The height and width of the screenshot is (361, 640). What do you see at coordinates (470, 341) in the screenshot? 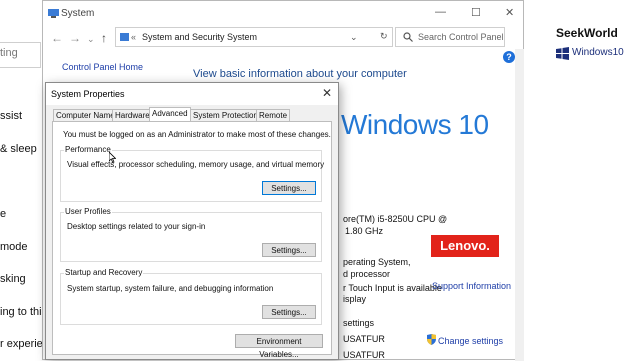
I see `change-settings-link: Change settings` at bounding box center [470, 341].